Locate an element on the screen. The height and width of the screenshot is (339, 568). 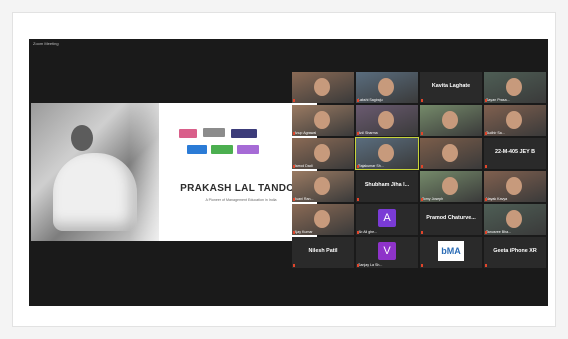
participant-name: Anil Sharma is located at coordinates (368, 133).